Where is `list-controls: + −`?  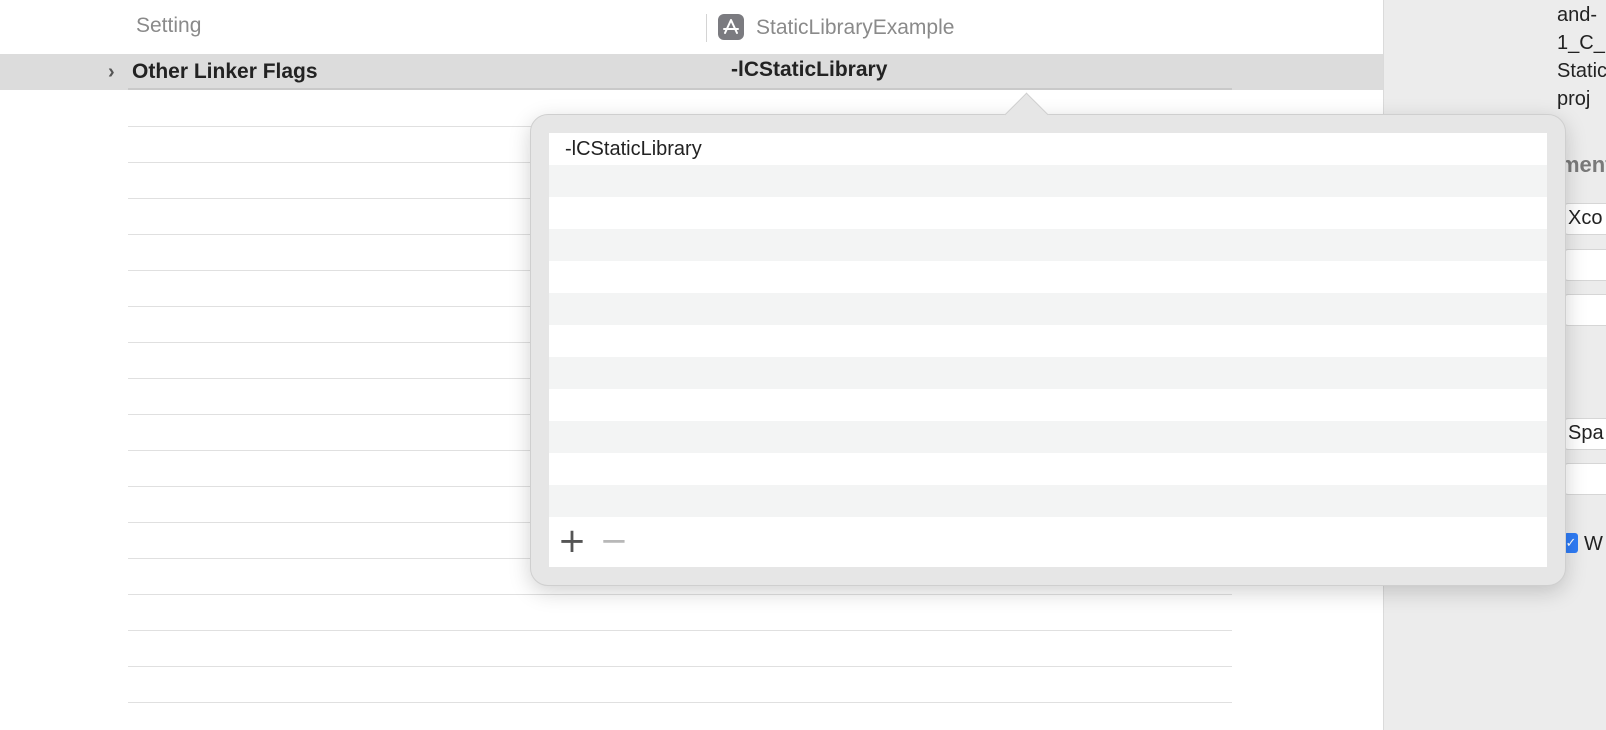
list-controls: + − is located at coordinates (1048, 543).